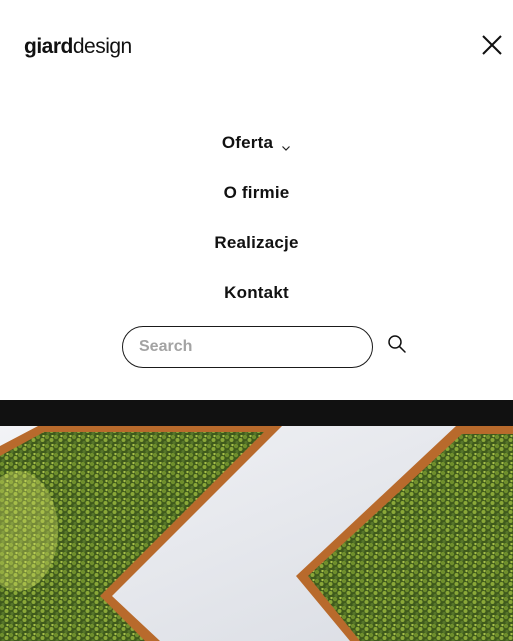 This screenshot has height=641, width=513. What do you see at coordinates (247, 142) in the screenshot?
I see `menu-item-label: Oferta` at bounding box center [247, 142].